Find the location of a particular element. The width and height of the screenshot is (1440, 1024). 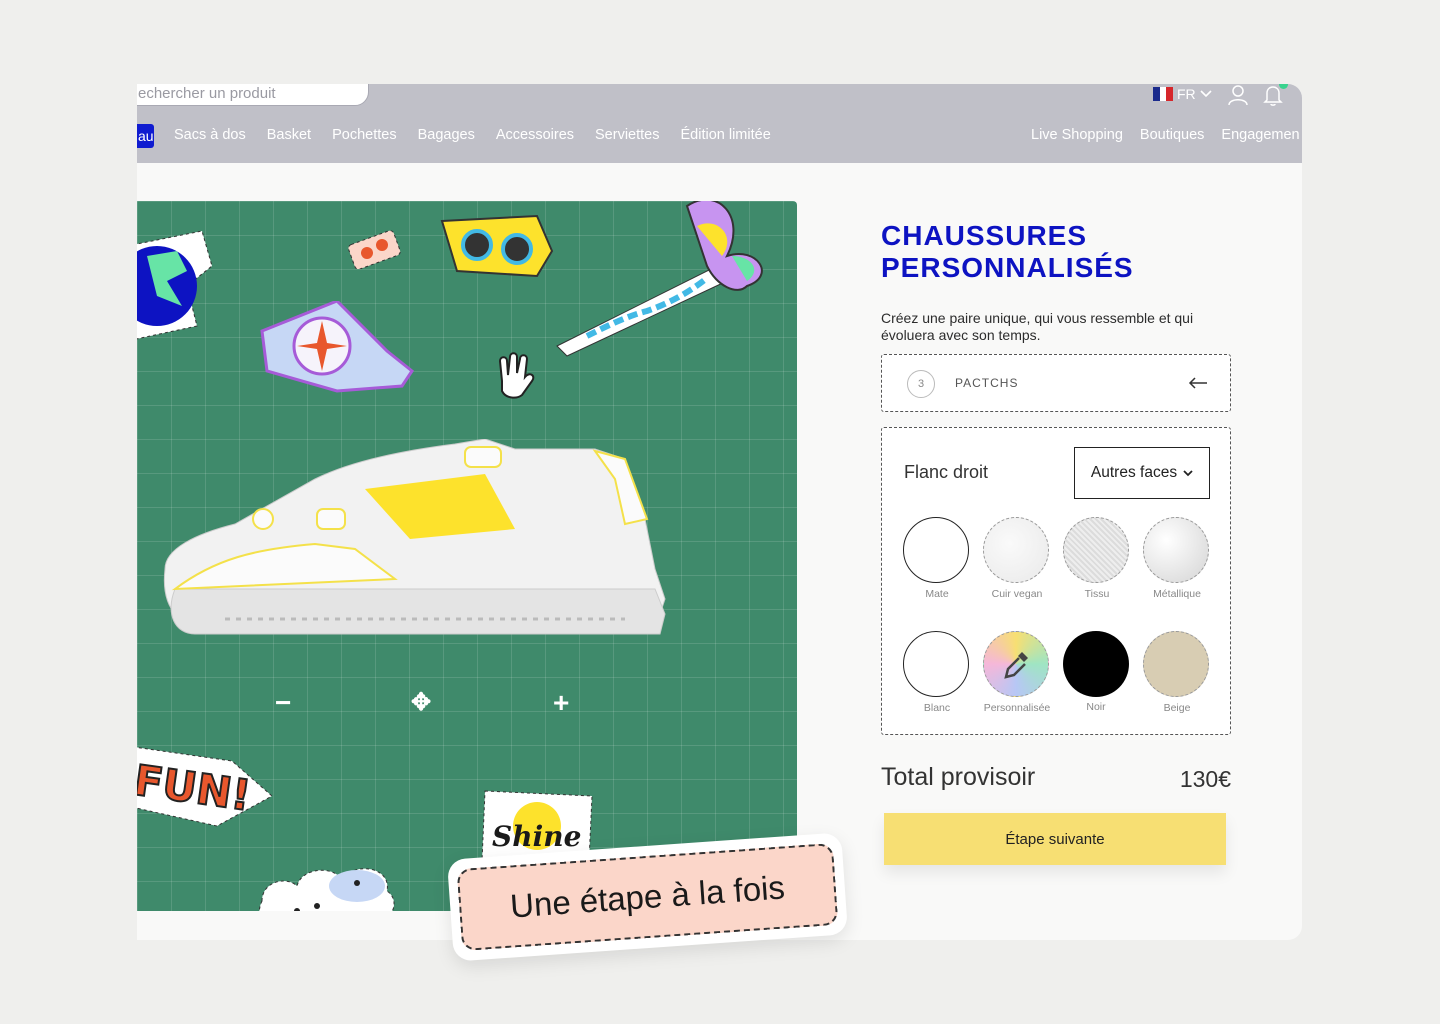

glasses-sticker is located at coordinates (497, 246).